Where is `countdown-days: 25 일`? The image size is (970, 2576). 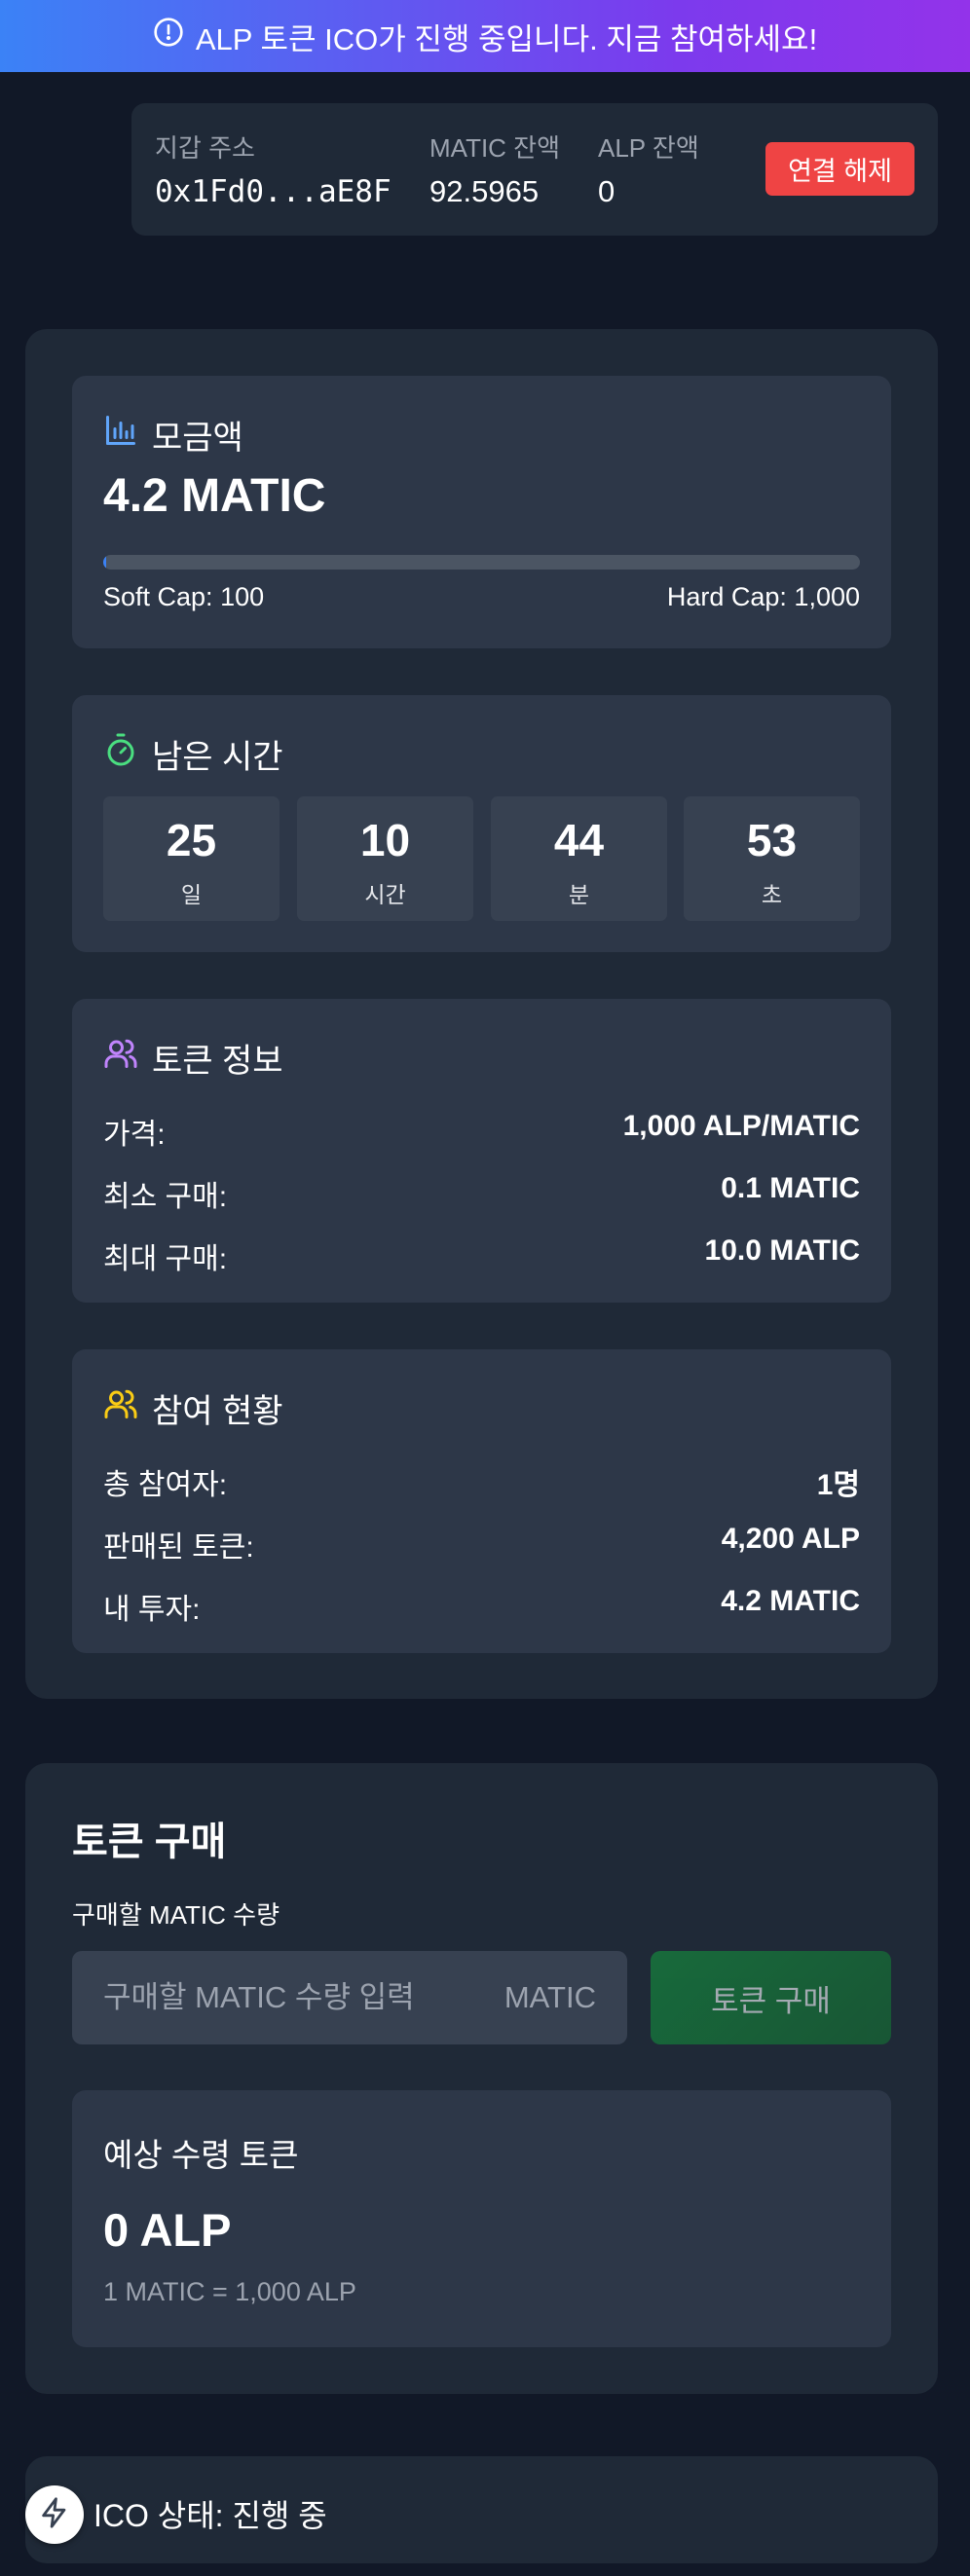 countdown-days: 25 일 is located at coordinates (191, 858).